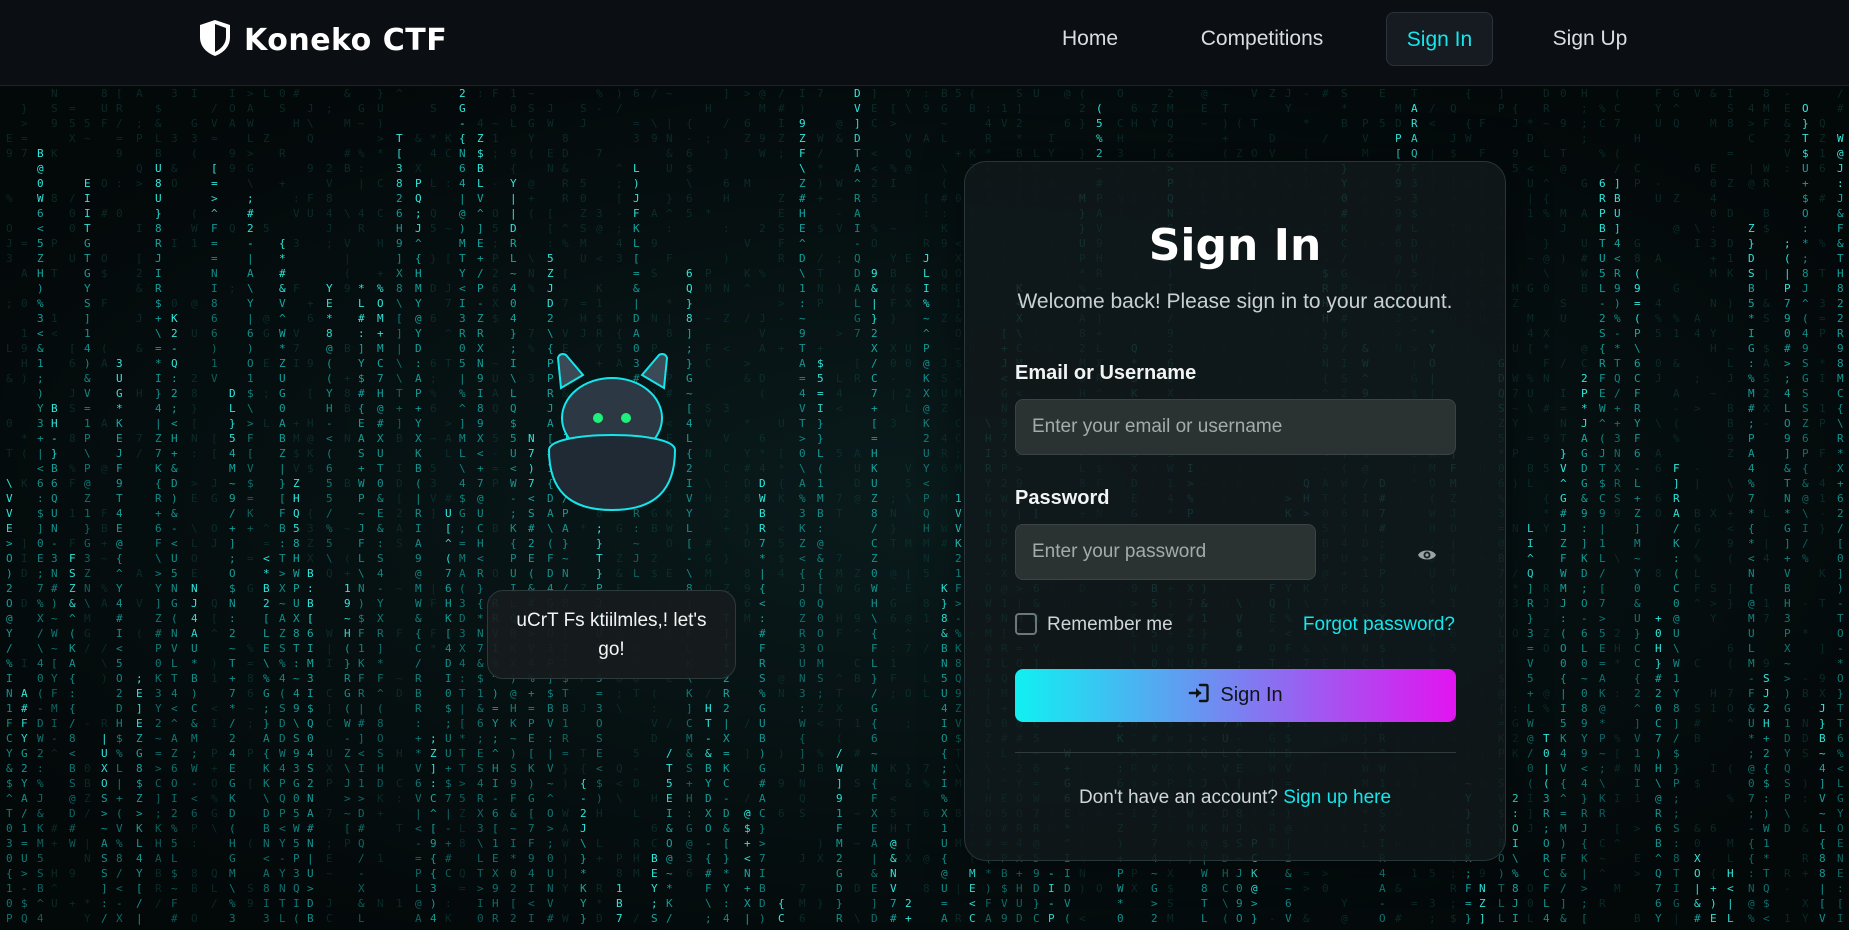 The width and height of the screenshot is (1849, 930). Describe the element at coordinates (24, 273) in the screenshot. I see `svg-text: A` at that location.